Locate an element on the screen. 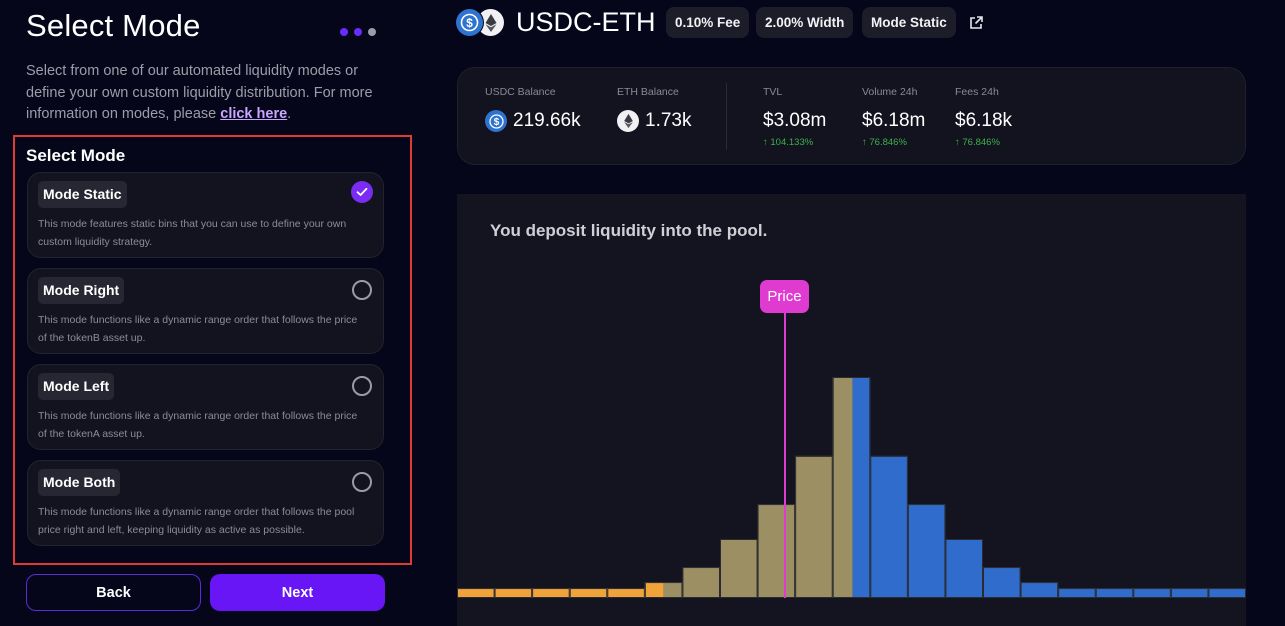 This screenshot has width=1285, height=626. bar-9-deposit is located at coordinates (776, 551).